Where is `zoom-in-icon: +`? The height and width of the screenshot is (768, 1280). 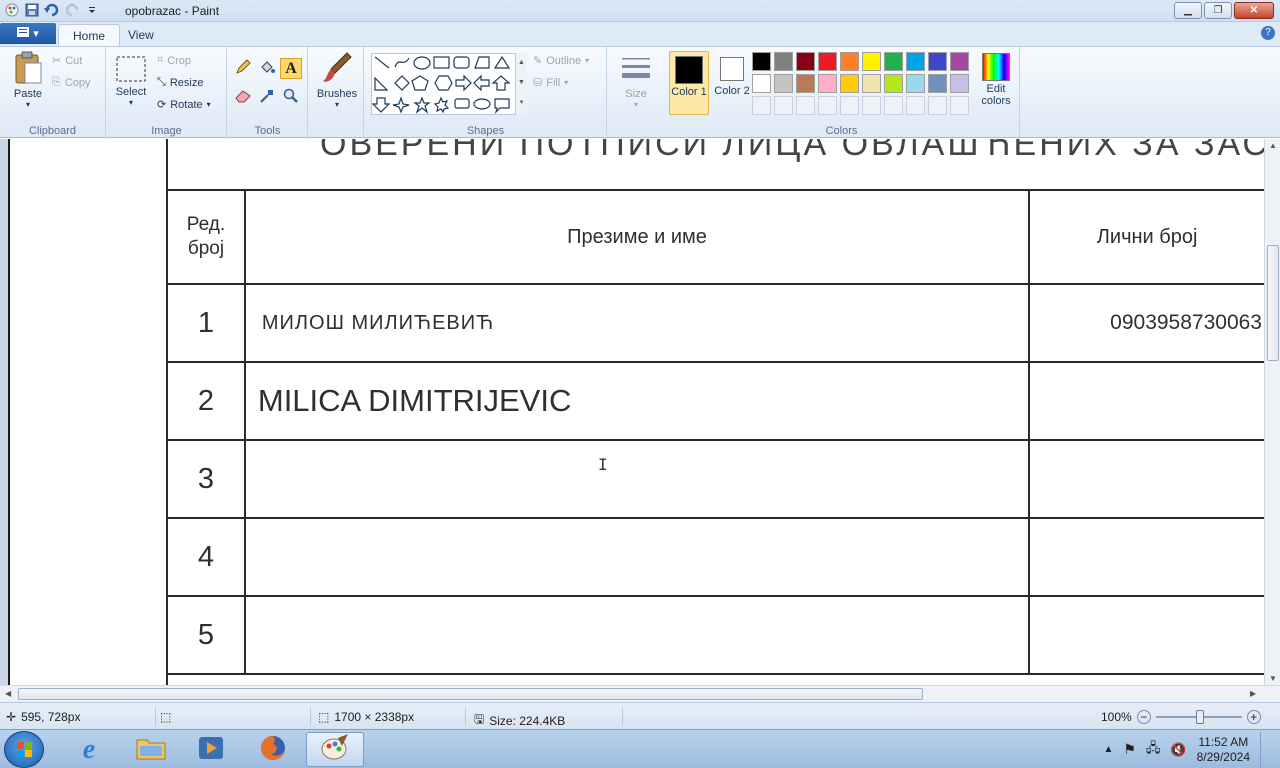
zoom-in-icon: + is located at coordinates (1253, 717).